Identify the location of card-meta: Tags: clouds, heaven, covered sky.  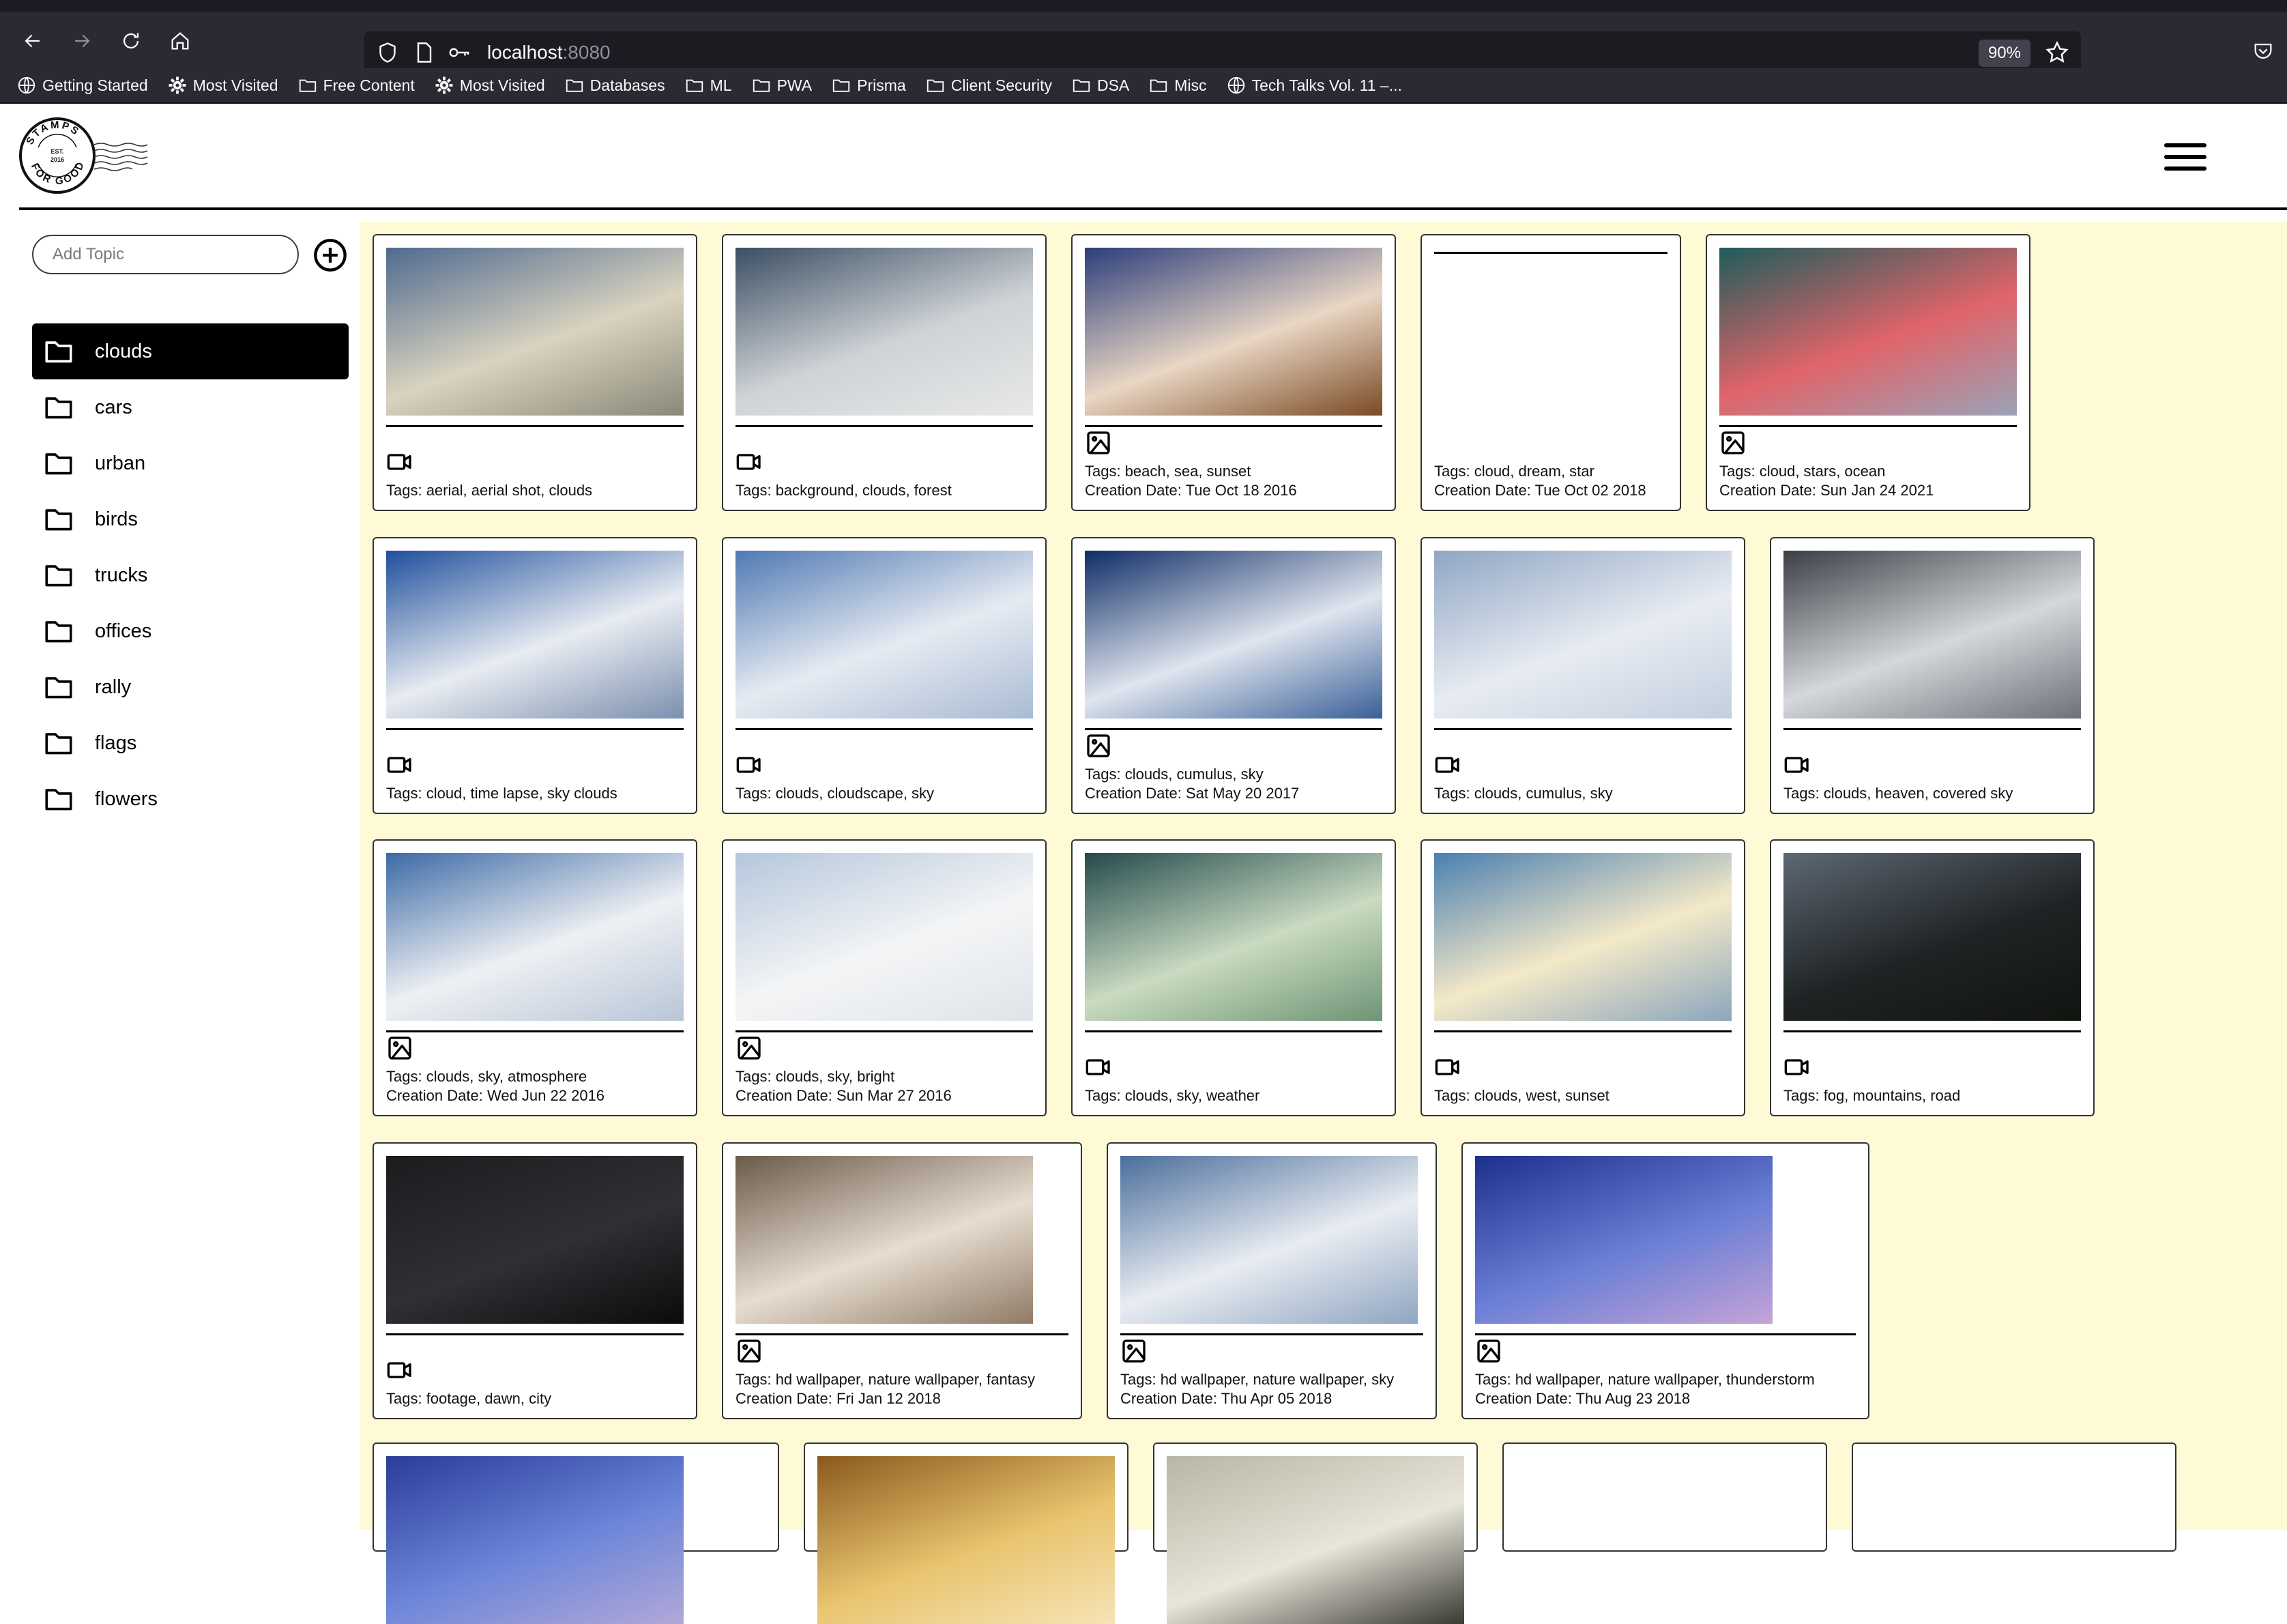
(1932, 777).